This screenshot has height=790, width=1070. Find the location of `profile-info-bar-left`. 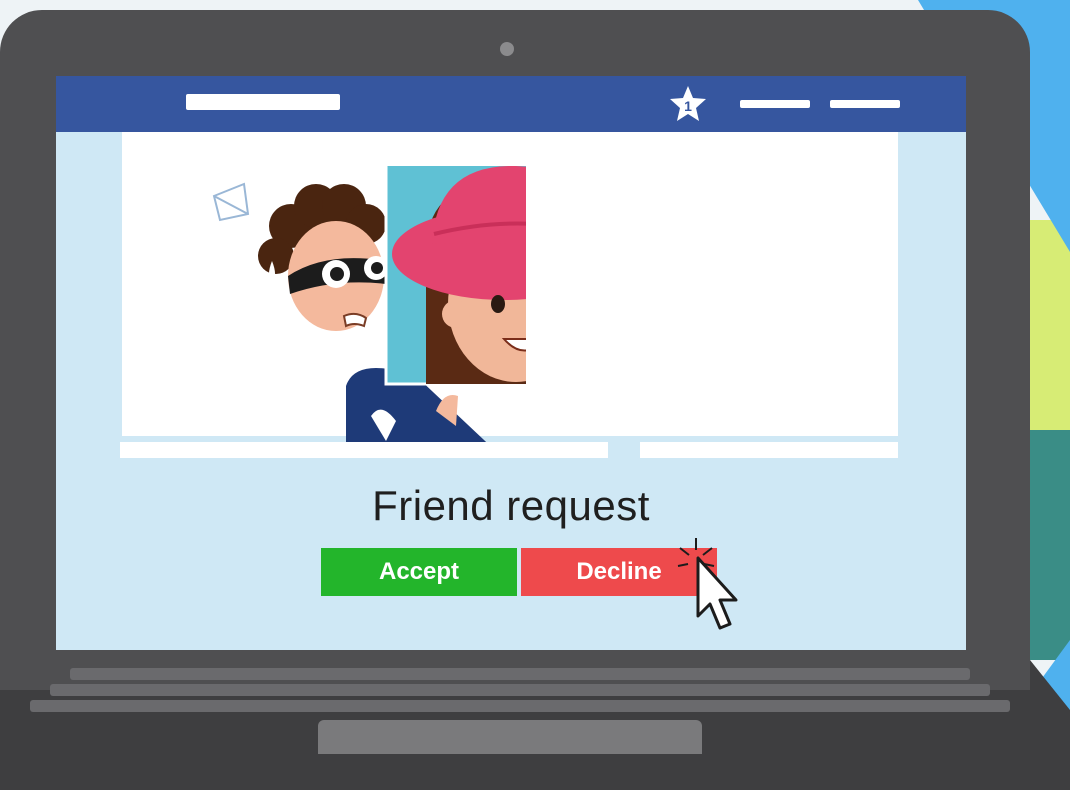

profile-info-bar-left is located at coordinates (364, 450).